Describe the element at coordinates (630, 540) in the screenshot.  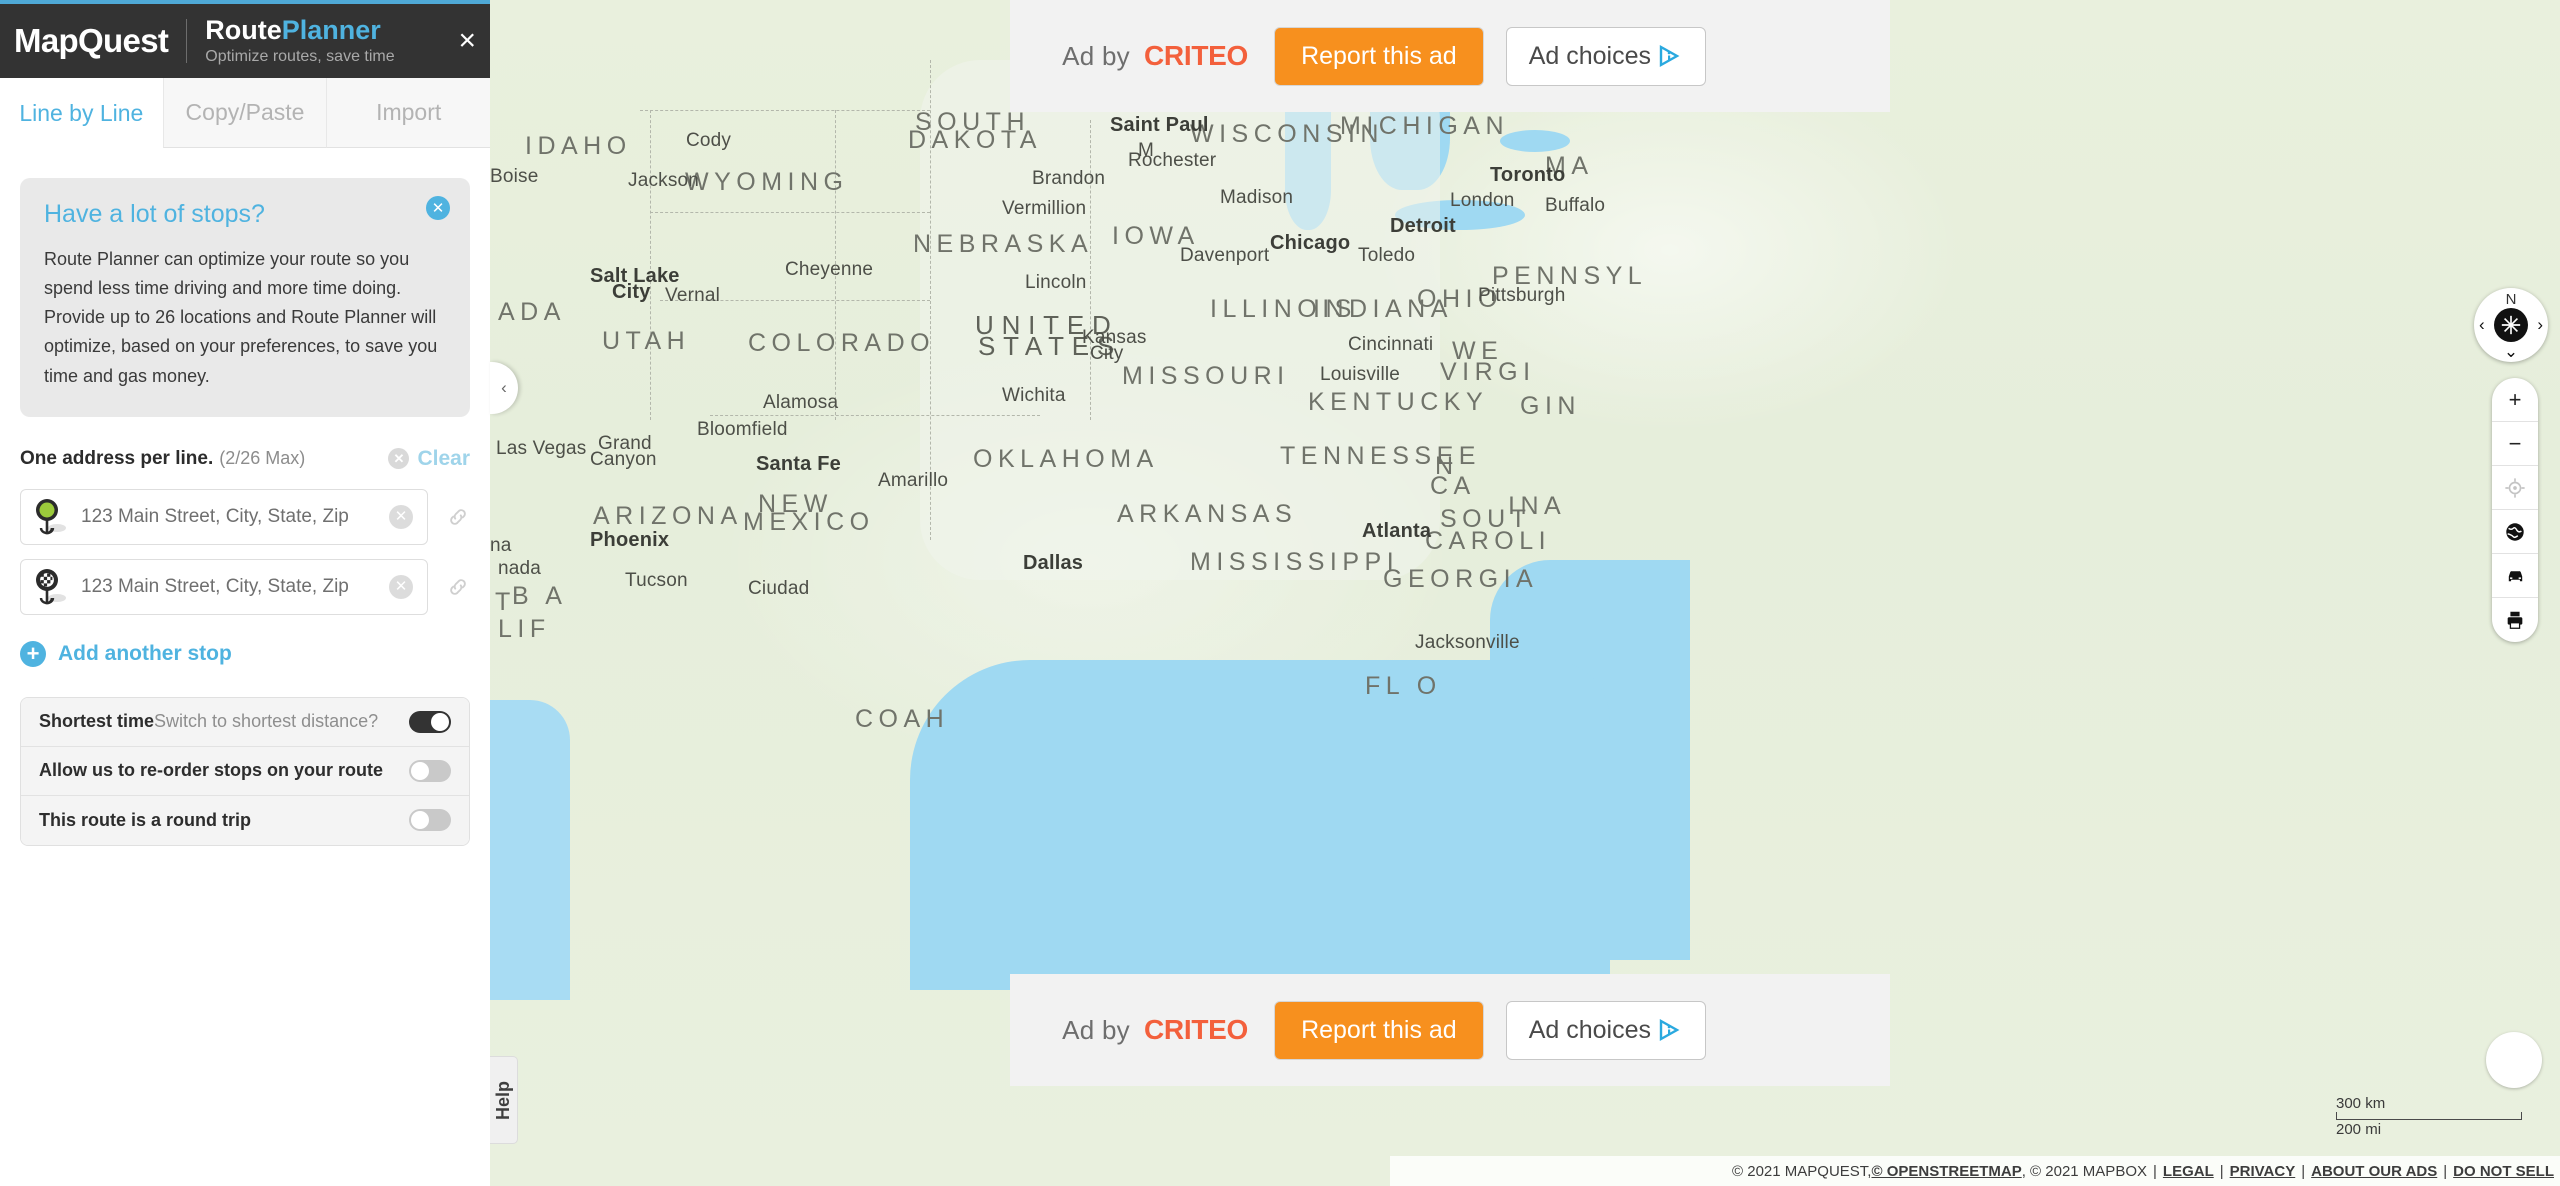
I see `map-label-city: Phoenix` at that location.